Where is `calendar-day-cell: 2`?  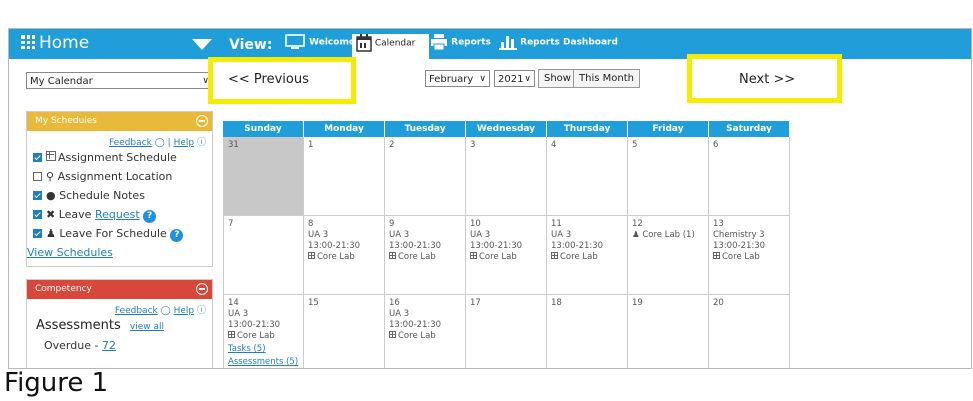 calendar-day-cell: 2 is located at coordinates (425, 176).